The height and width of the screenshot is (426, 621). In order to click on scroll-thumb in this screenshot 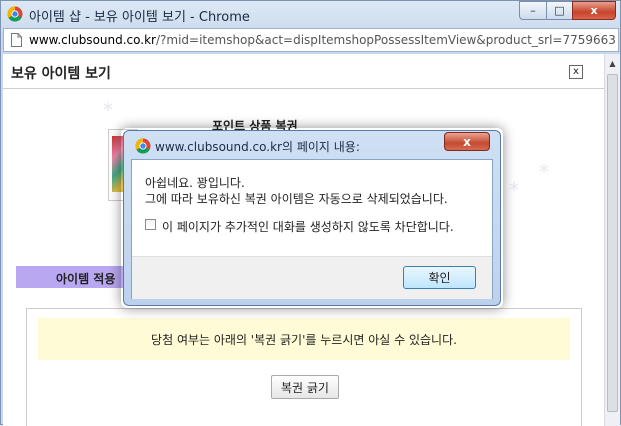, I will do `click(612, 243)`.